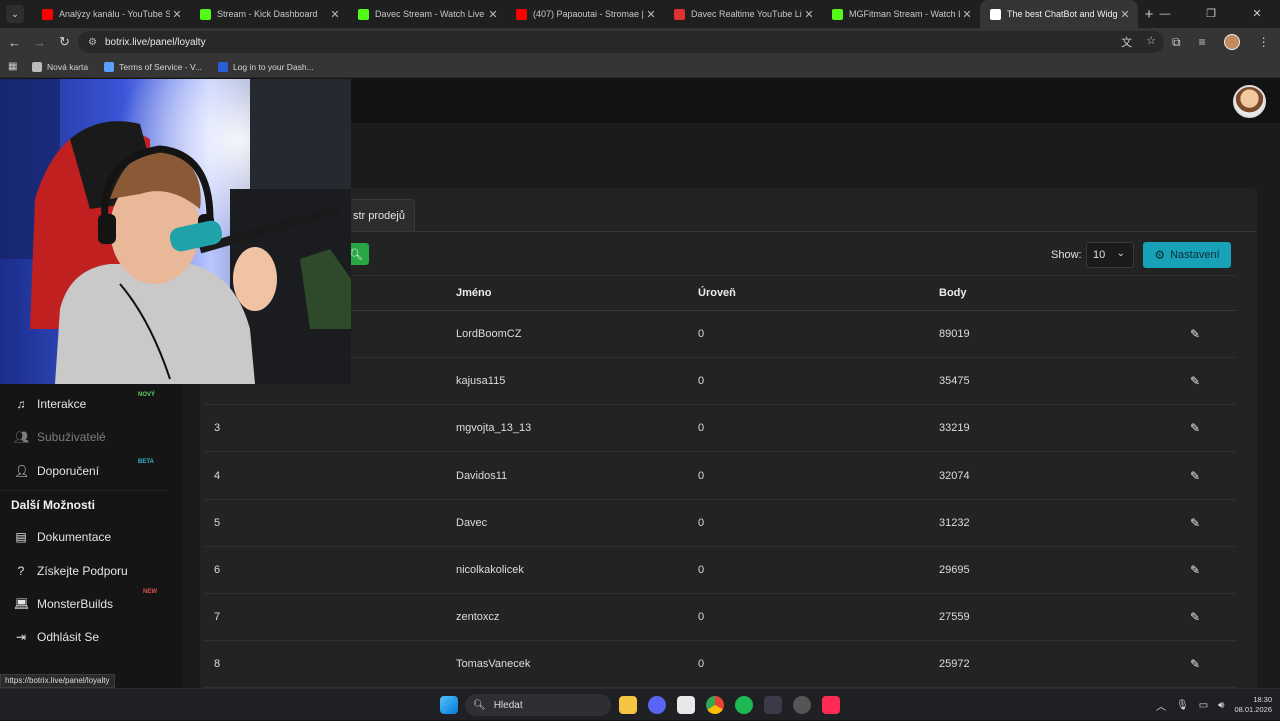  I want to click on sidebar-item-label: MonsterBuilds, so click(75, 604).